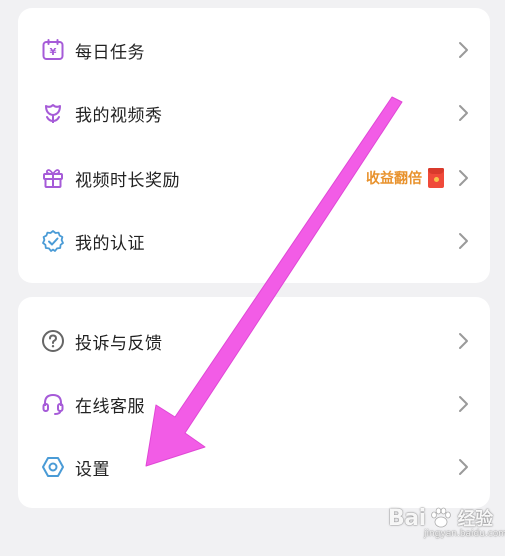 The image size is (505, 556). I want to click on menu-item-label: 投诉与反馈, so click(119, 343).